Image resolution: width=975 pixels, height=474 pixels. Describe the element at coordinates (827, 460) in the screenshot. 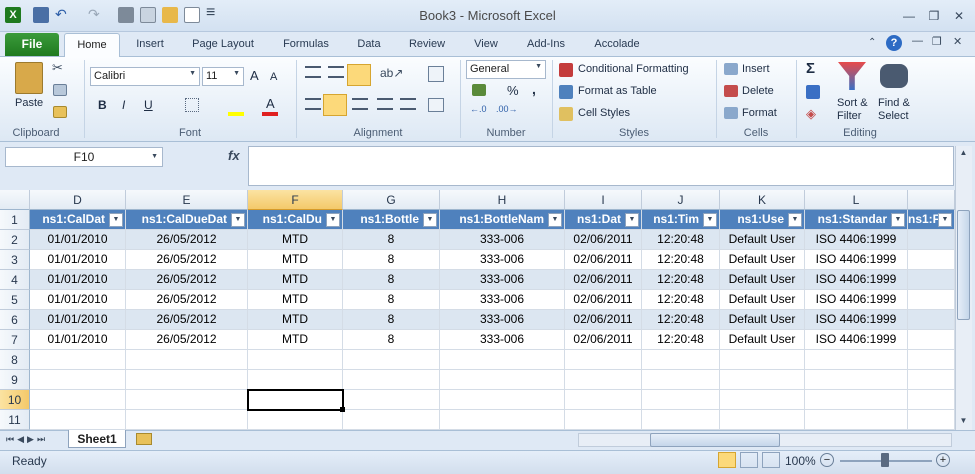

I see `zoom-out-icon: −` at that location.